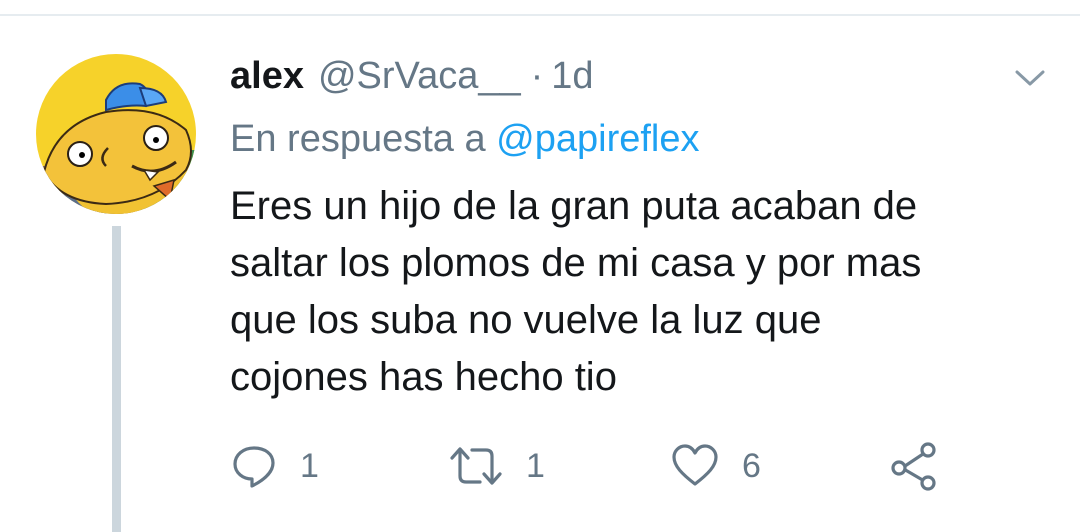  I want to click on heart-icon, so click(695, 465).